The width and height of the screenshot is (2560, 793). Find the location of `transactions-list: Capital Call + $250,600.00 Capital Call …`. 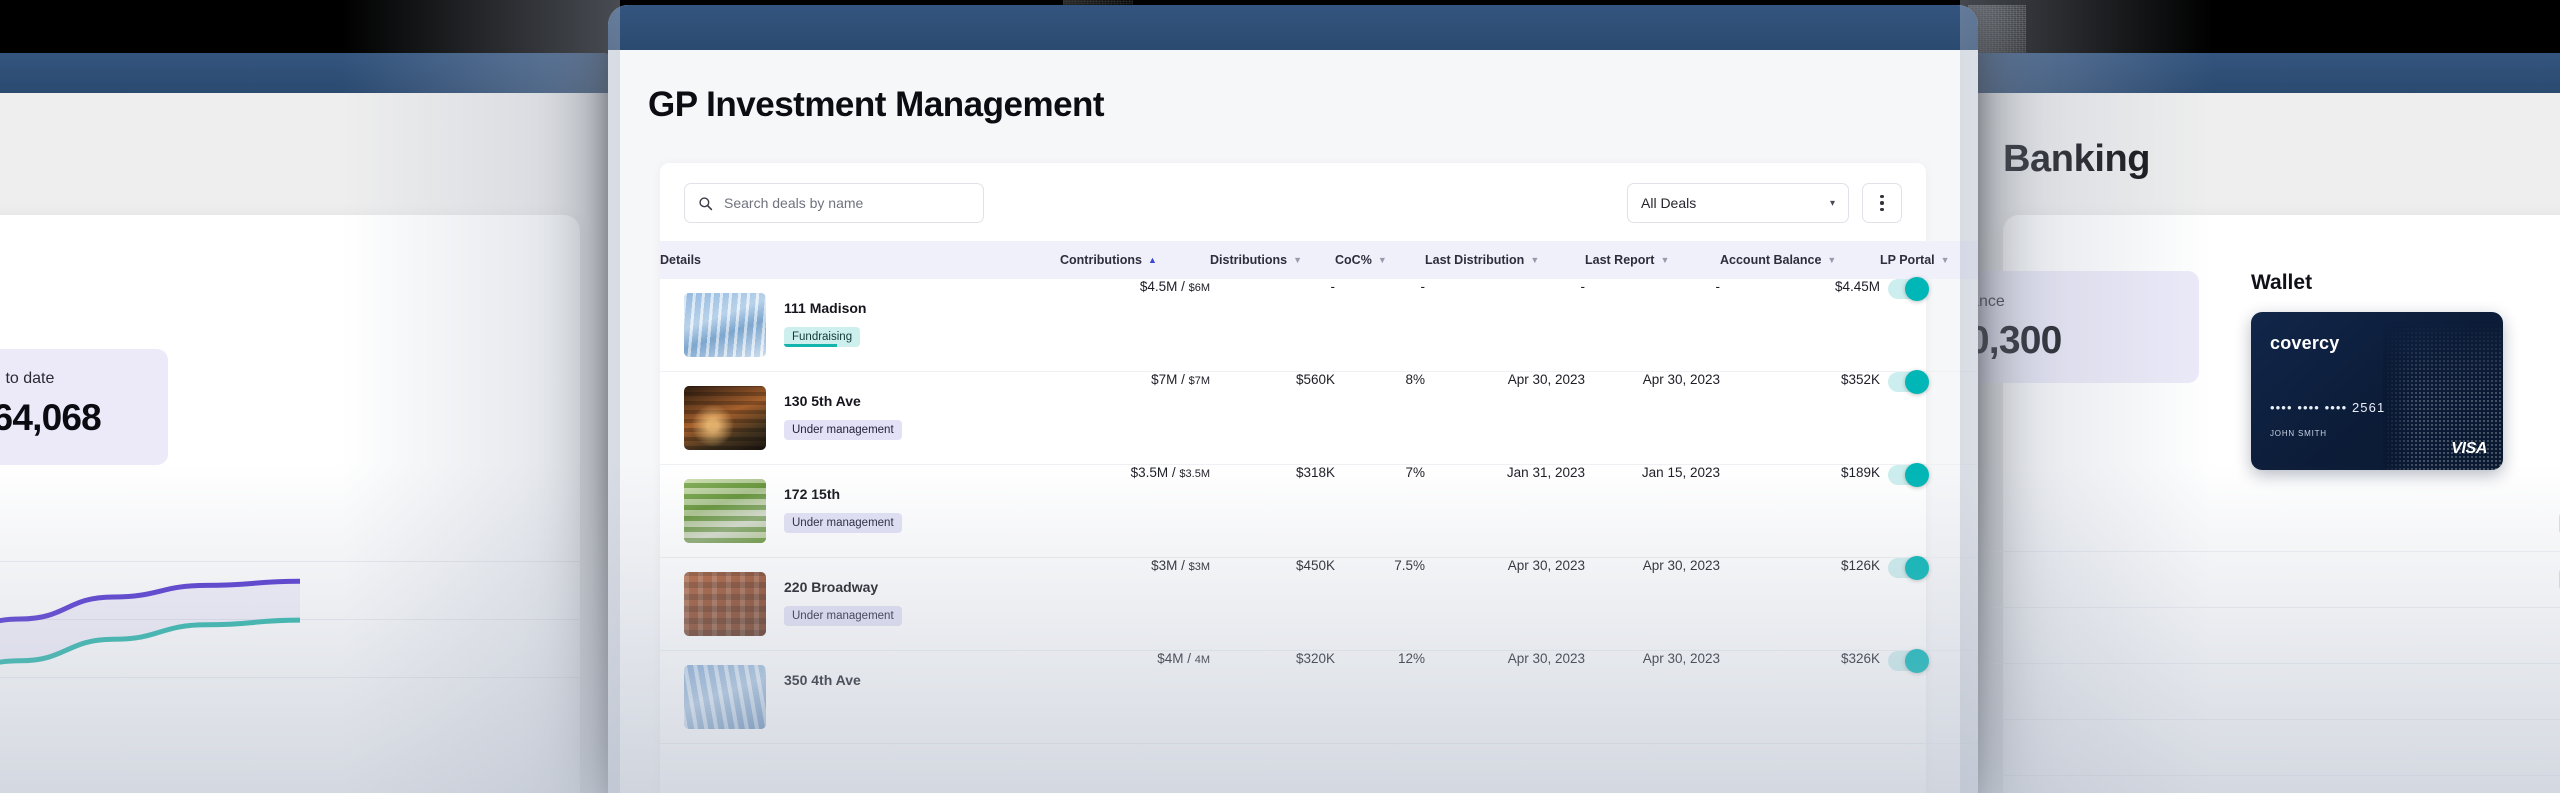

transactions-list: Capital Call + $250,600.00 Capital Call … is located at coordinates (2261, 636).